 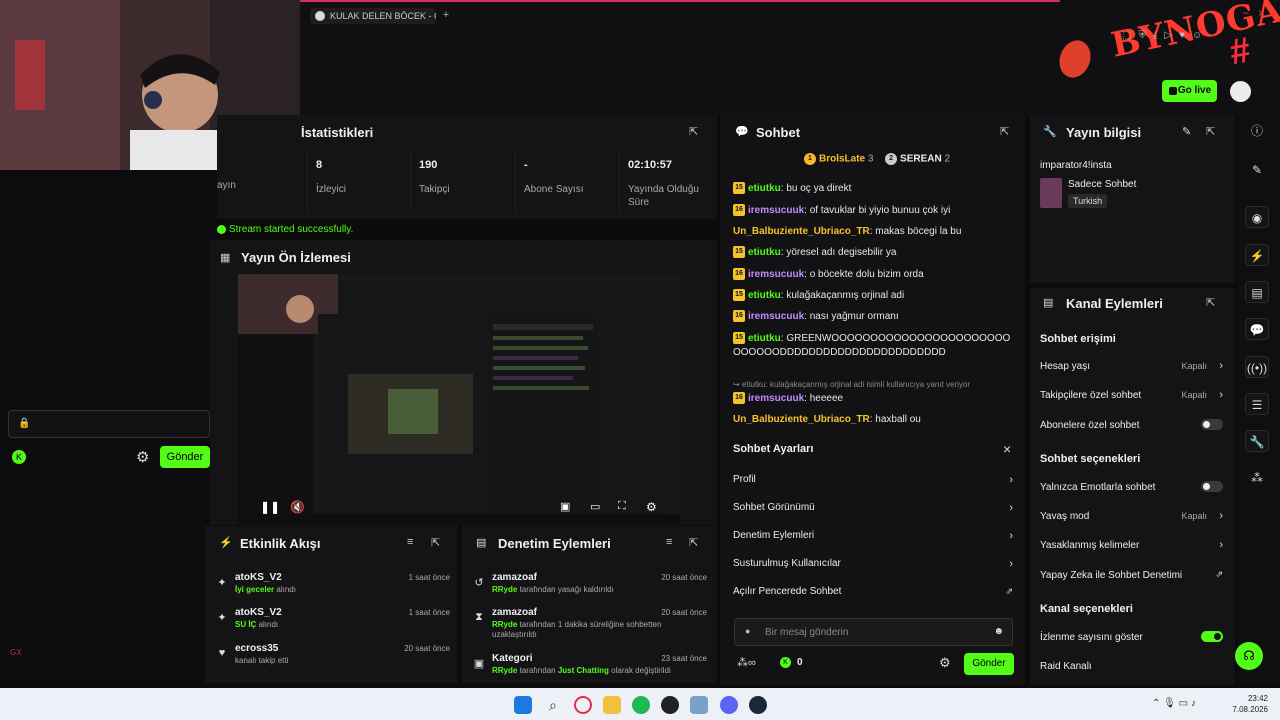 I want to click on support-icon: ☊, so click(x=1249, y=656).